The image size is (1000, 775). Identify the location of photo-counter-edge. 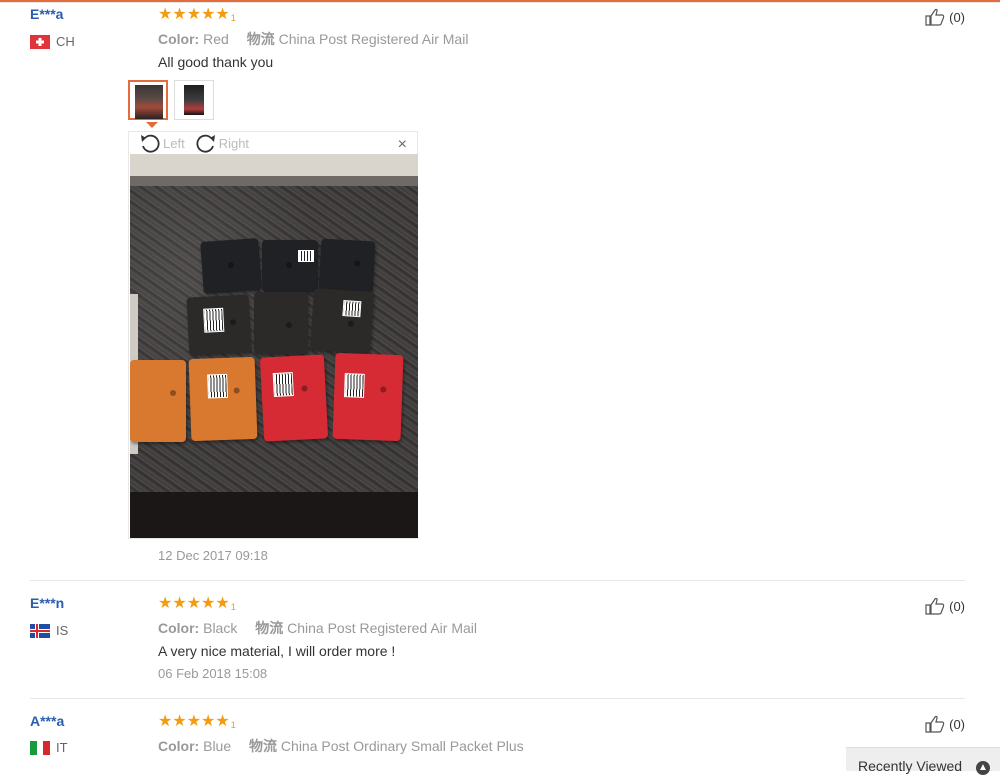
(274, 181).